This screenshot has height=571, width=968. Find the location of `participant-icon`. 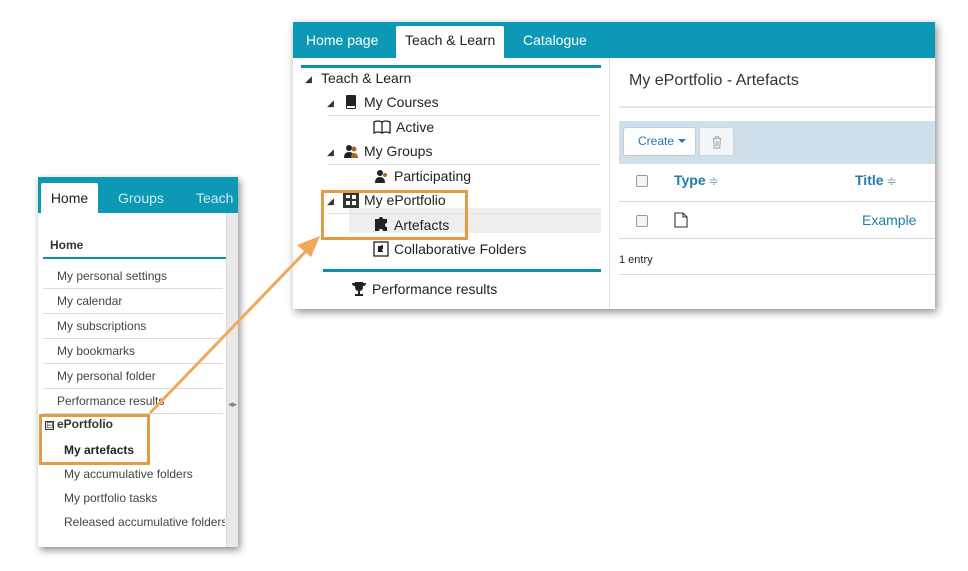

participant-icon is located at coordinates (381, 176).